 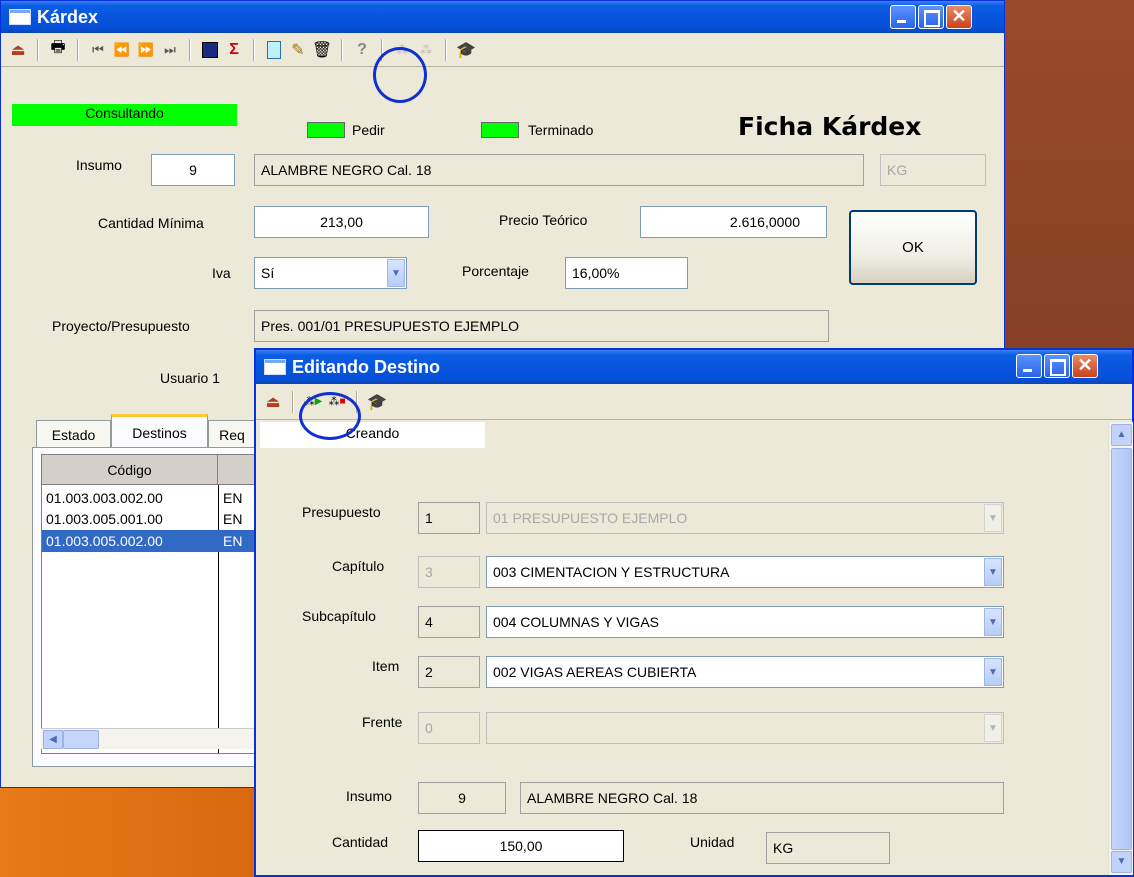 What do you see at coordinates (828, 848) in the screenshot?
I see `unidad-field: KG` at bounding box center [828, 848].